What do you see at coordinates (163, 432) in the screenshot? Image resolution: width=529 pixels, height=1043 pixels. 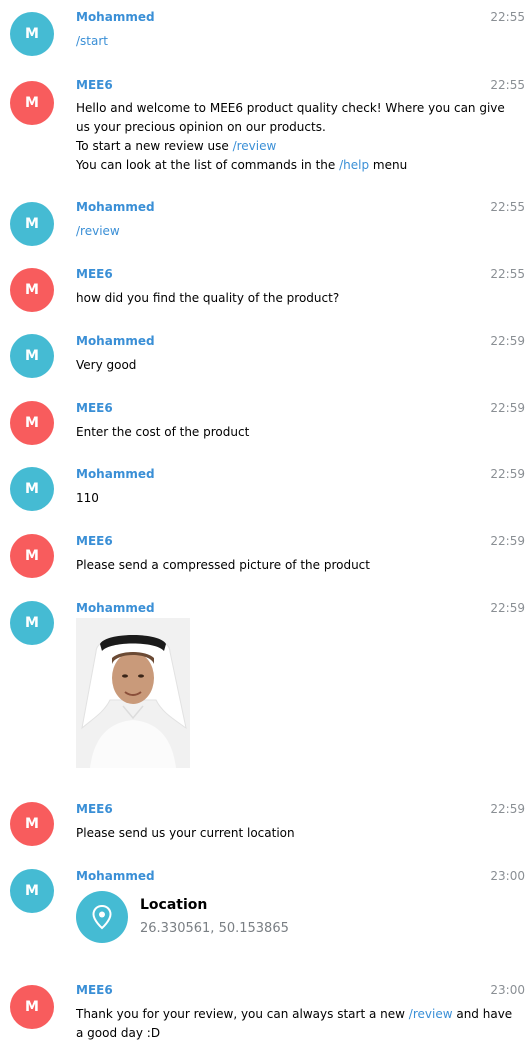 I see `message-text: Enter the cost of the product` at bounding box center [163, 432].